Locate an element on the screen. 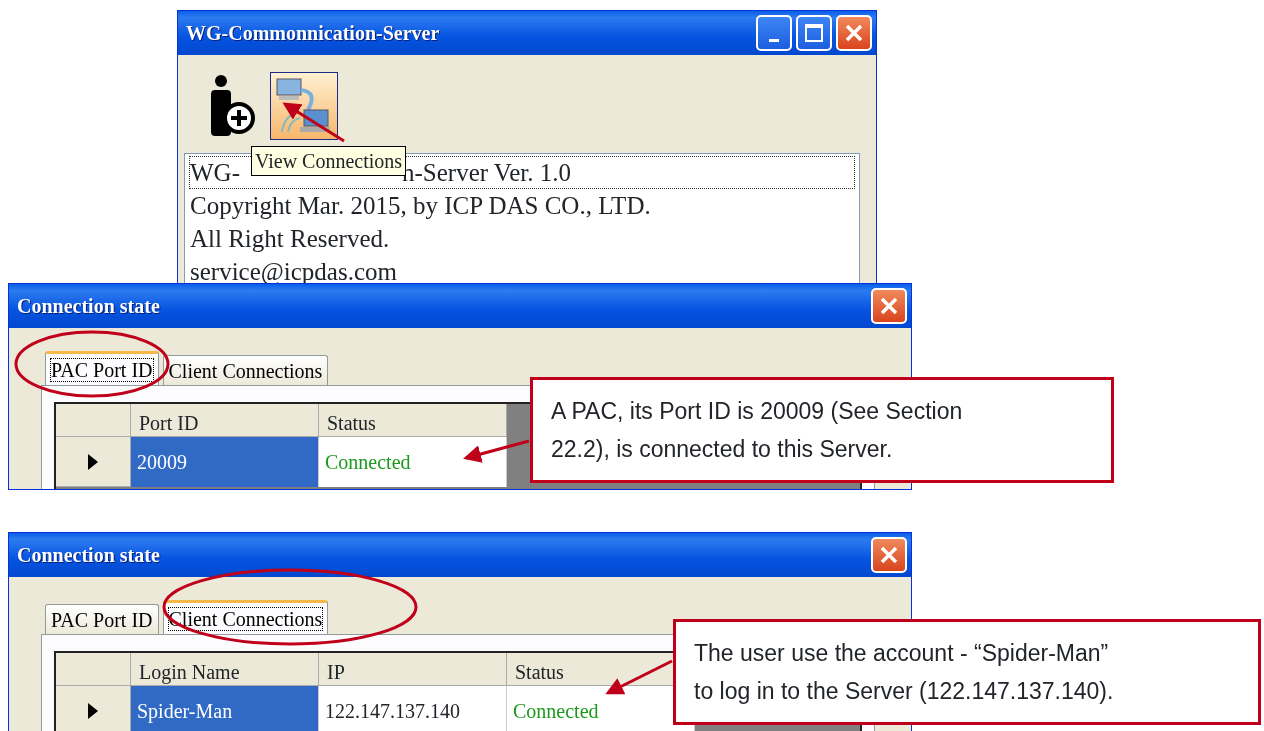 This screenshot has width=1264, height=731. table-cell: 122.147.137.140 is located at coordinates (413, 708).